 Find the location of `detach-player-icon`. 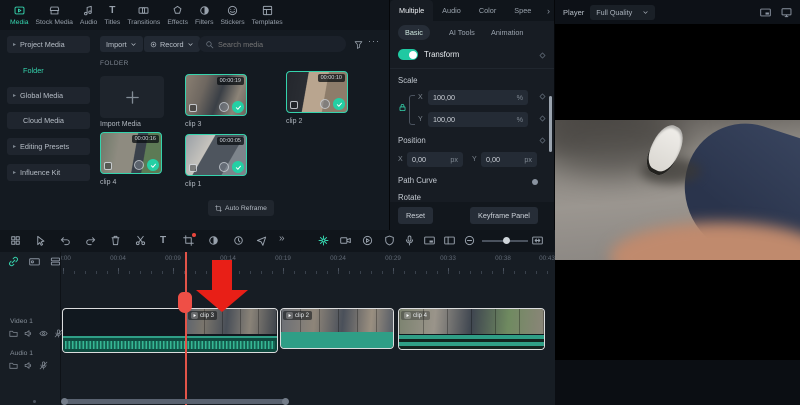

detach-player-icon is located at coordinates (786, 12).